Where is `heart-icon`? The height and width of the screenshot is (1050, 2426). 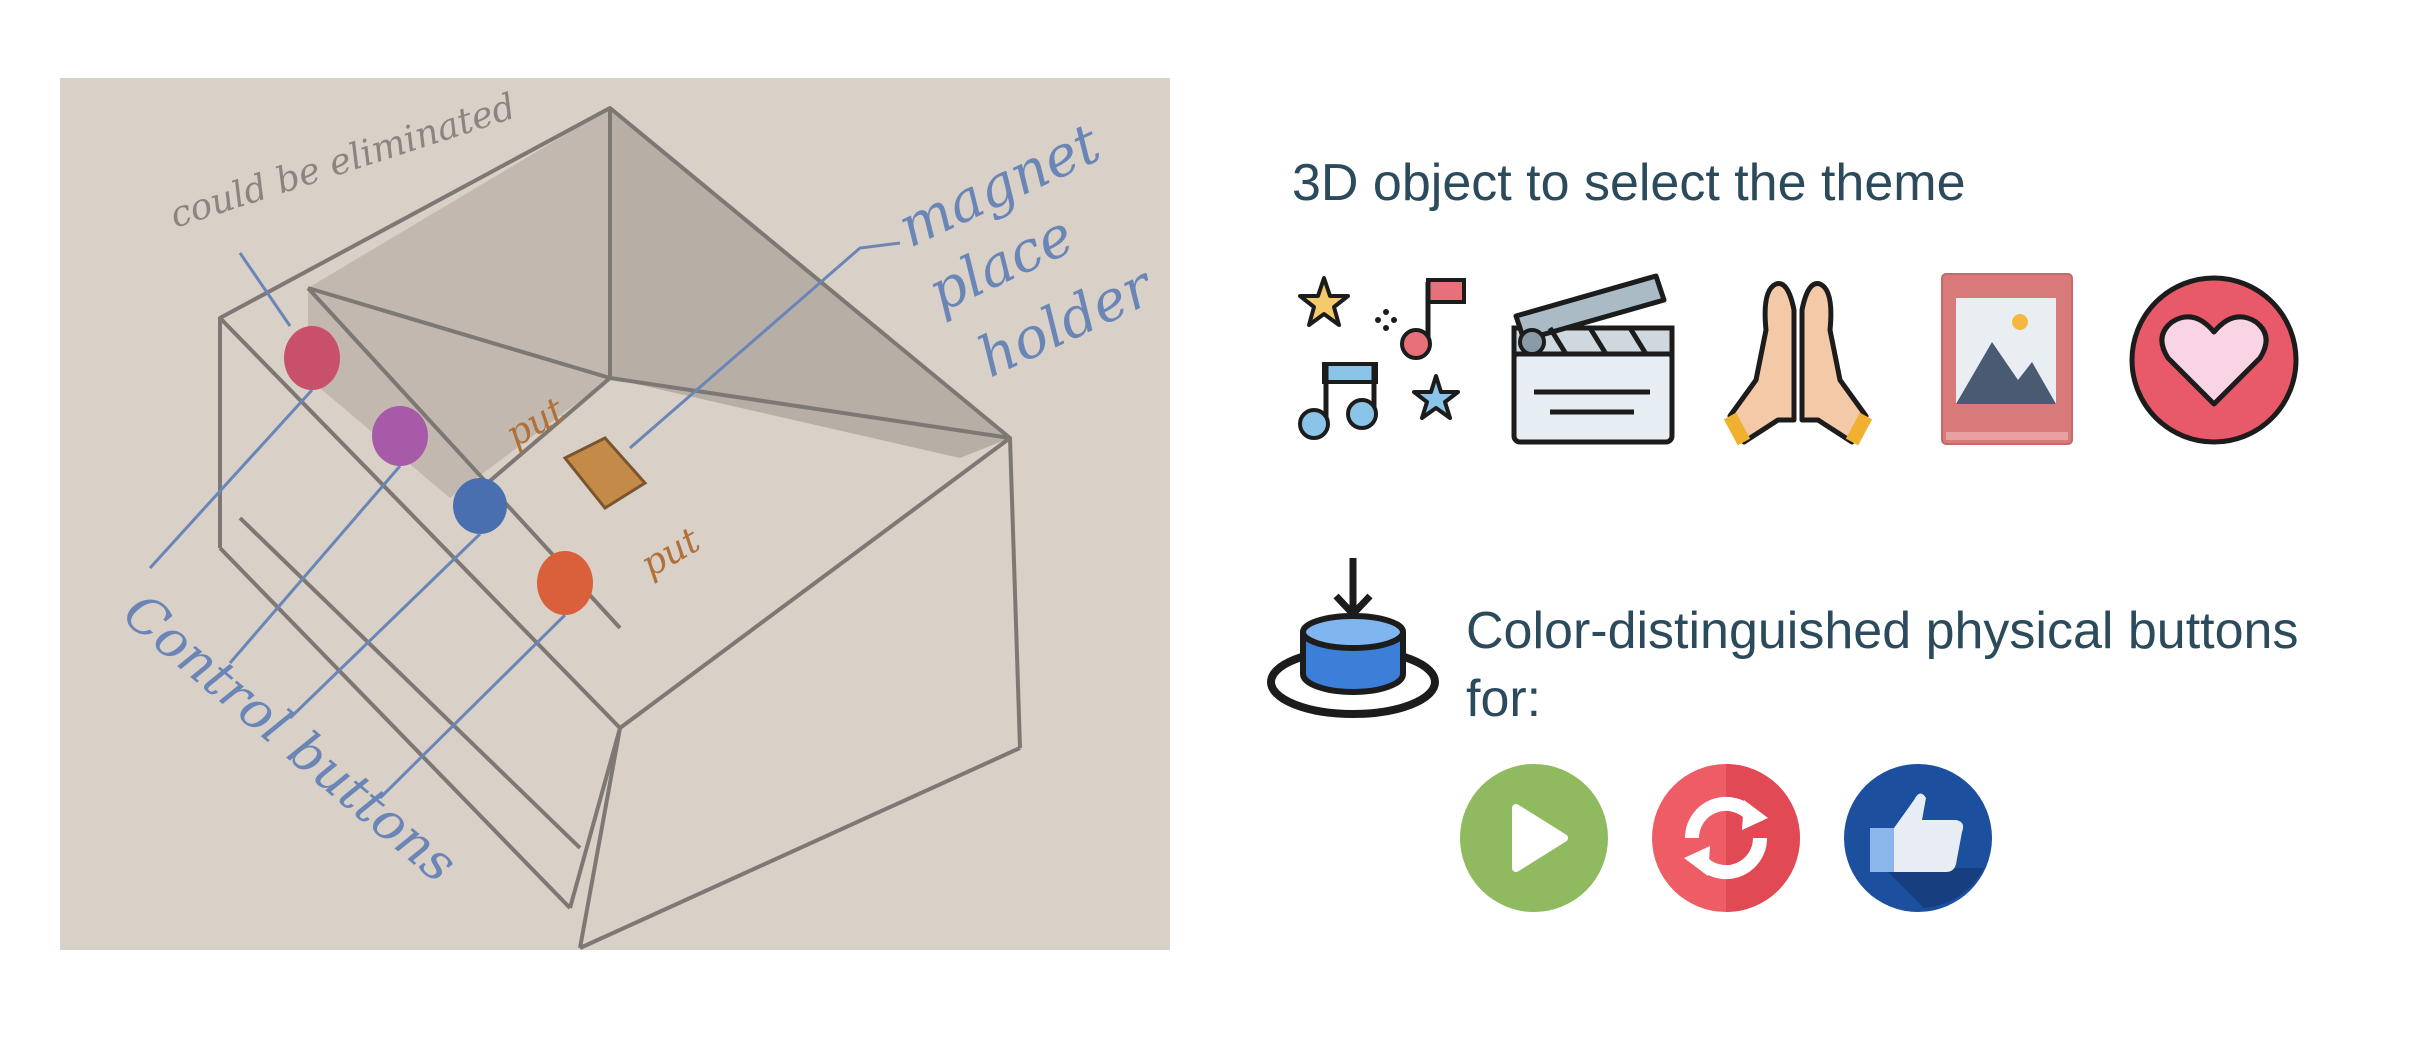
heart-icon is located at coordinates (2214, 360).